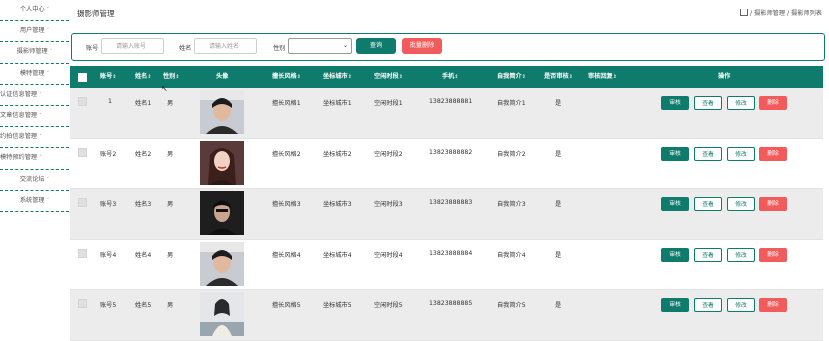 The width and height of the screenshot is (829, 341). Describe the element at coordinates (34, 95) in the screenshot. I see `sidebar-item-certification: 认证信息管理 ˅` at that location.